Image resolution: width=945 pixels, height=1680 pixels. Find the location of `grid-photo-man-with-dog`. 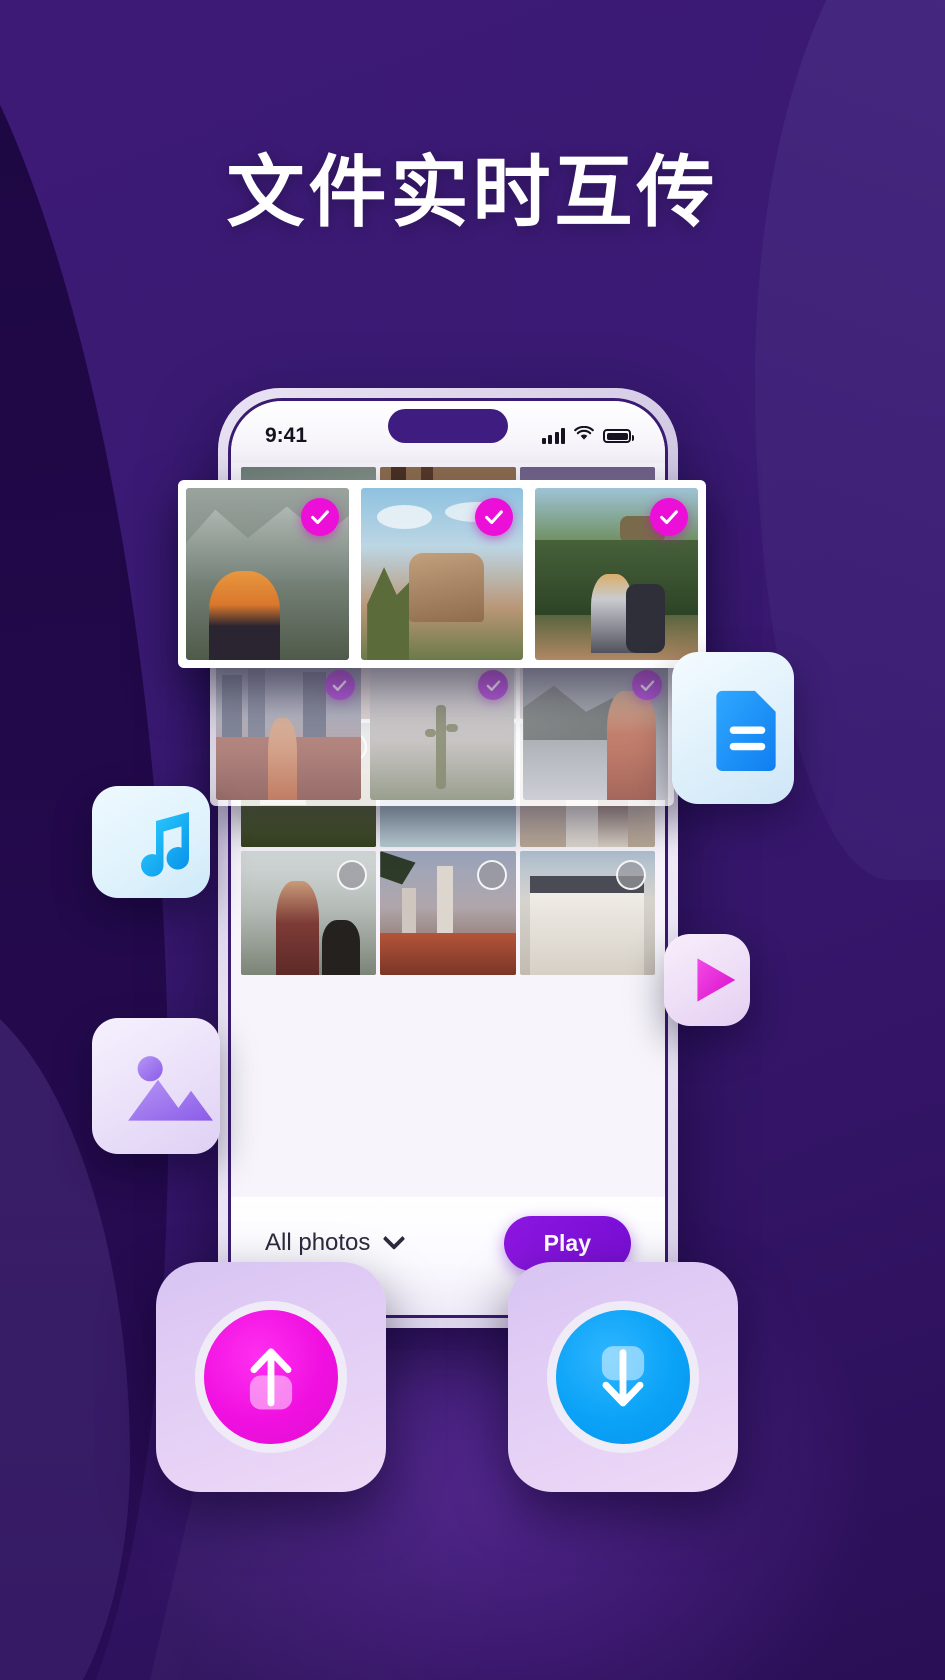

grid-photo-man-with-dog is located at coordinates (309, 913).